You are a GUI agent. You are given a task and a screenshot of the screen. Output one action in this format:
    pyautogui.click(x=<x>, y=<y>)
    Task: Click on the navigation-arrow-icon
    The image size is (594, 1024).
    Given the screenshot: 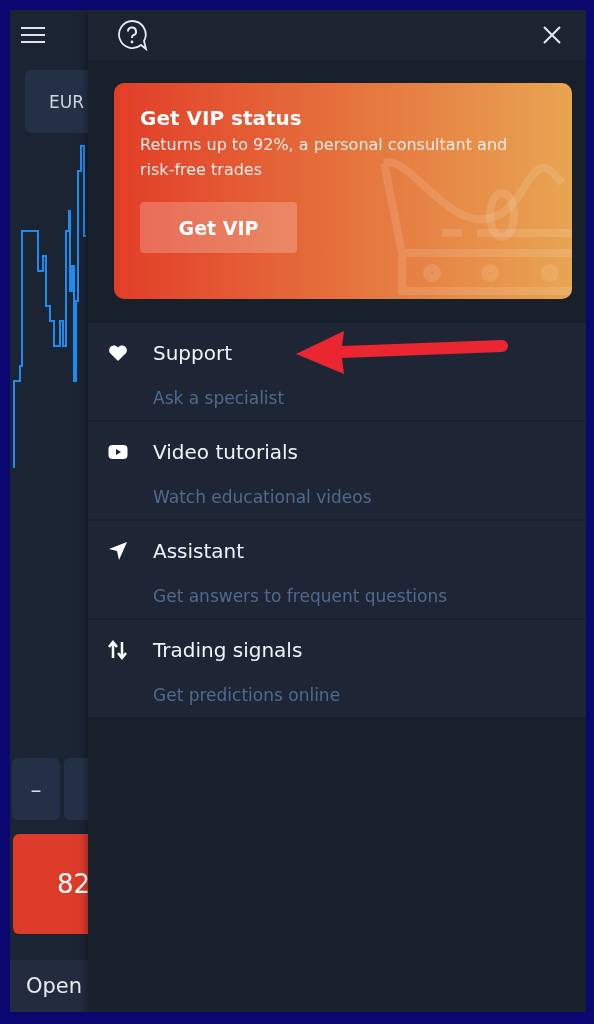 What is the action you would take?
    pyautogui.click(x=118, y=551)
    